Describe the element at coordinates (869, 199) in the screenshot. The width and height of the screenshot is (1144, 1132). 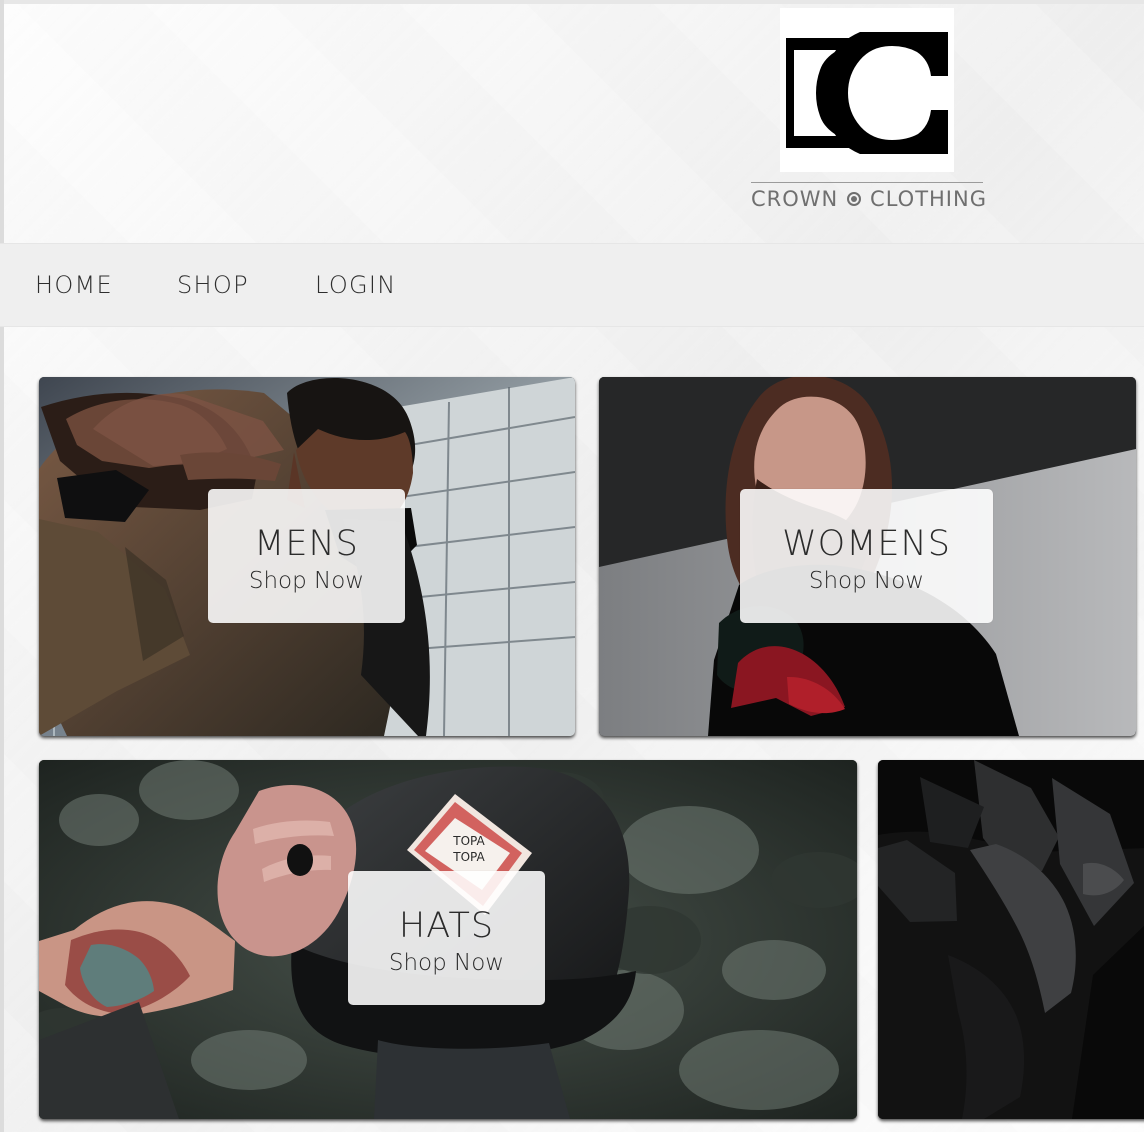
I see `brand-wordmark: CROWN CLOTHING` at that location.